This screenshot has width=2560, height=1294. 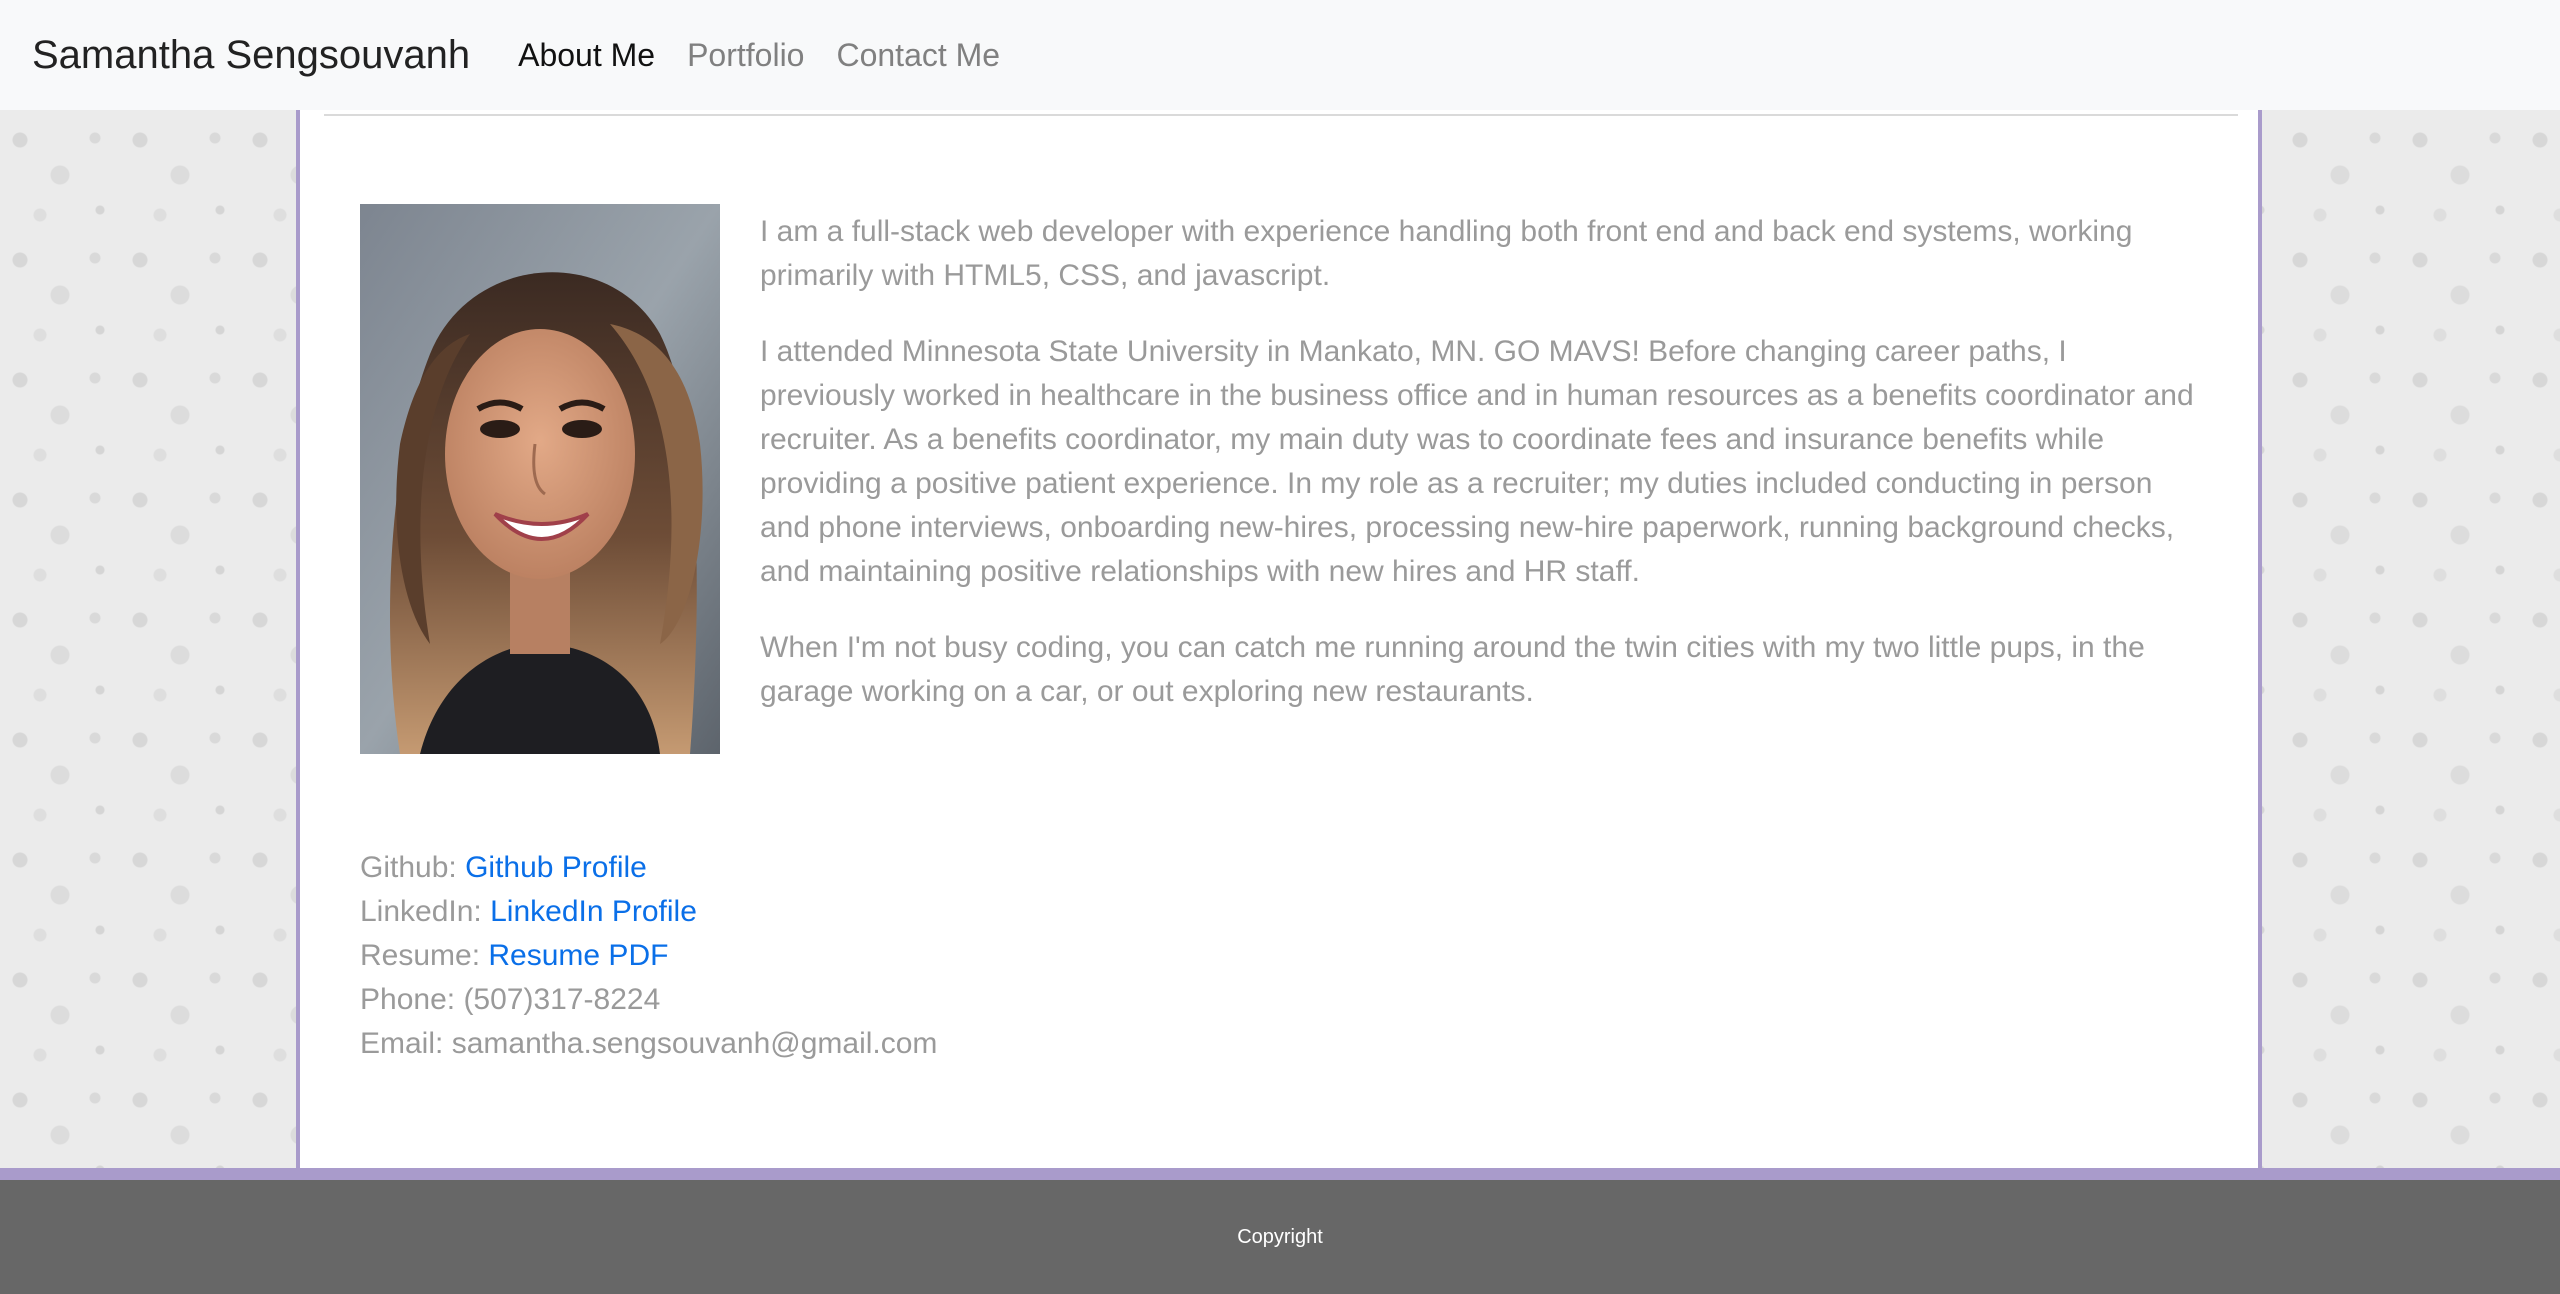 What do you see at coordinates (918, 55) in the screenshot?
I see `nav-link-contact-me: Contact Me` at bounding box center [918, 55].